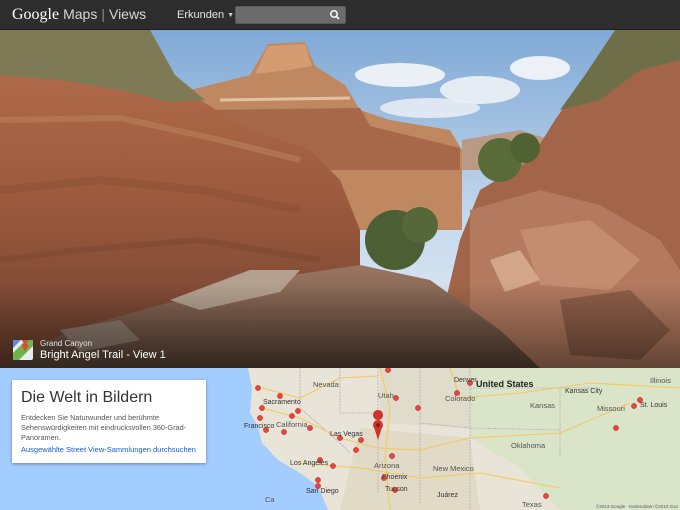  What do you see at coordinates (292, 424) in the screenshot?
I see `map-label-california: California` at bounding box center [292, 424].